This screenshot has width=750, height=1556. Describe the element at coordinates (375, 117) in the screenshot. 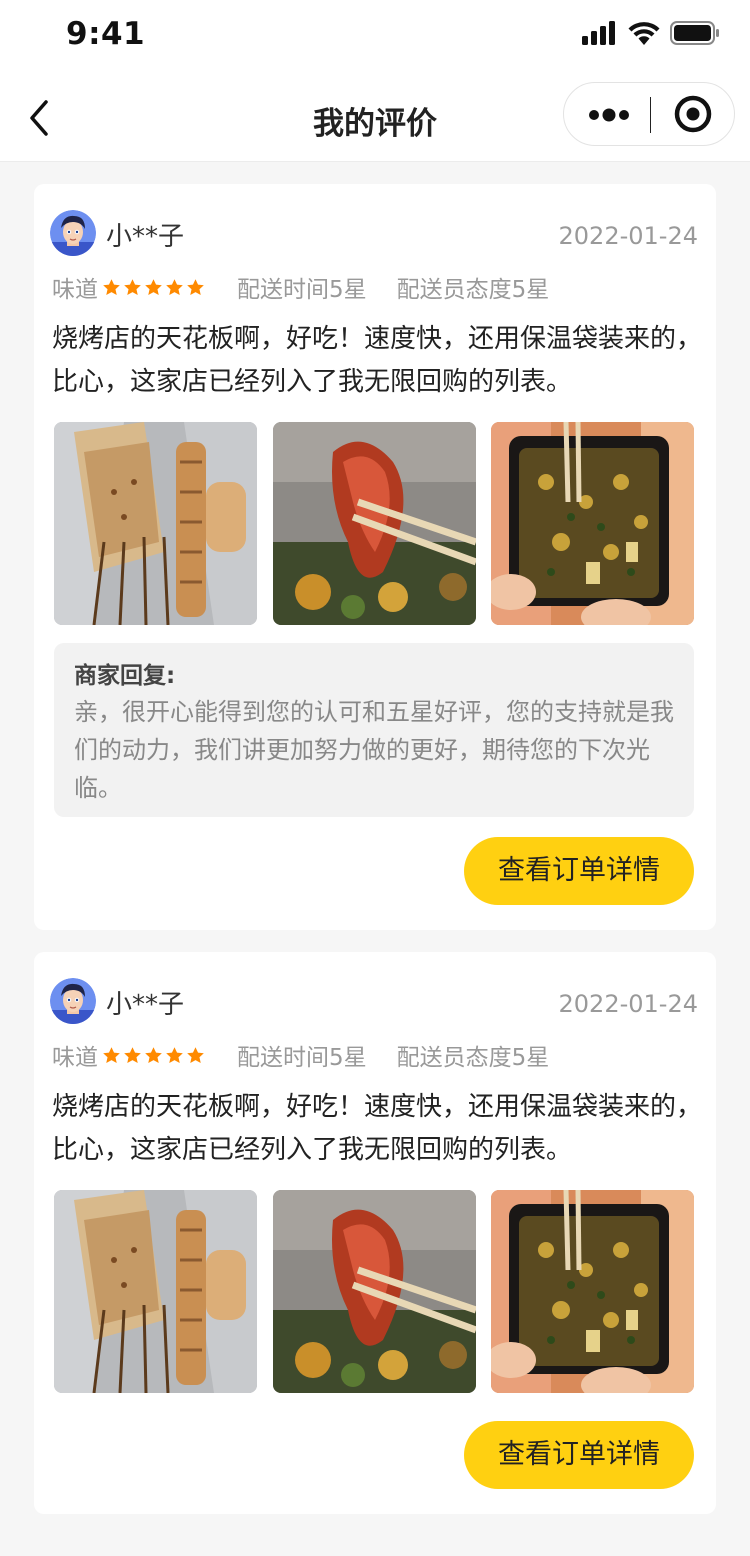

I see `navigation-bar: 我的评价` at that location.